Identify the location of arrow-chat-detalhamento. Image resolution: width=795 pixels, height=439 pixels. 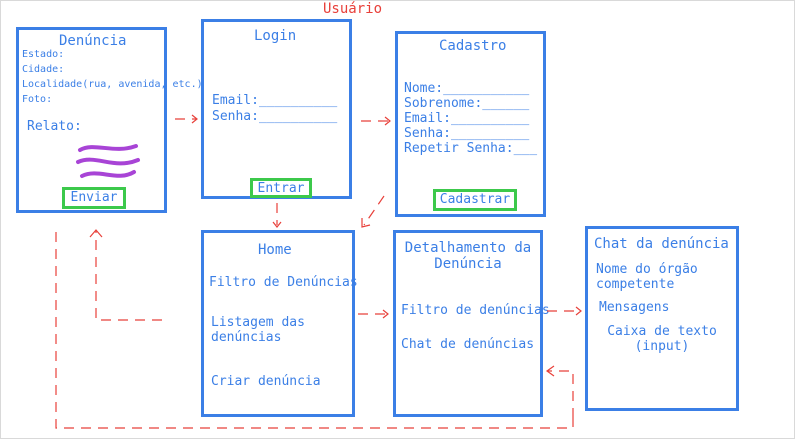
(561, 394).